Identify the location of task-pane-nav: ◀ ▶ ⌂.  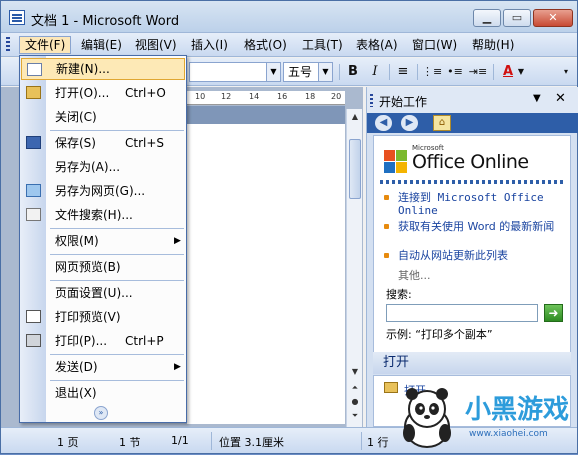
(472, 123).